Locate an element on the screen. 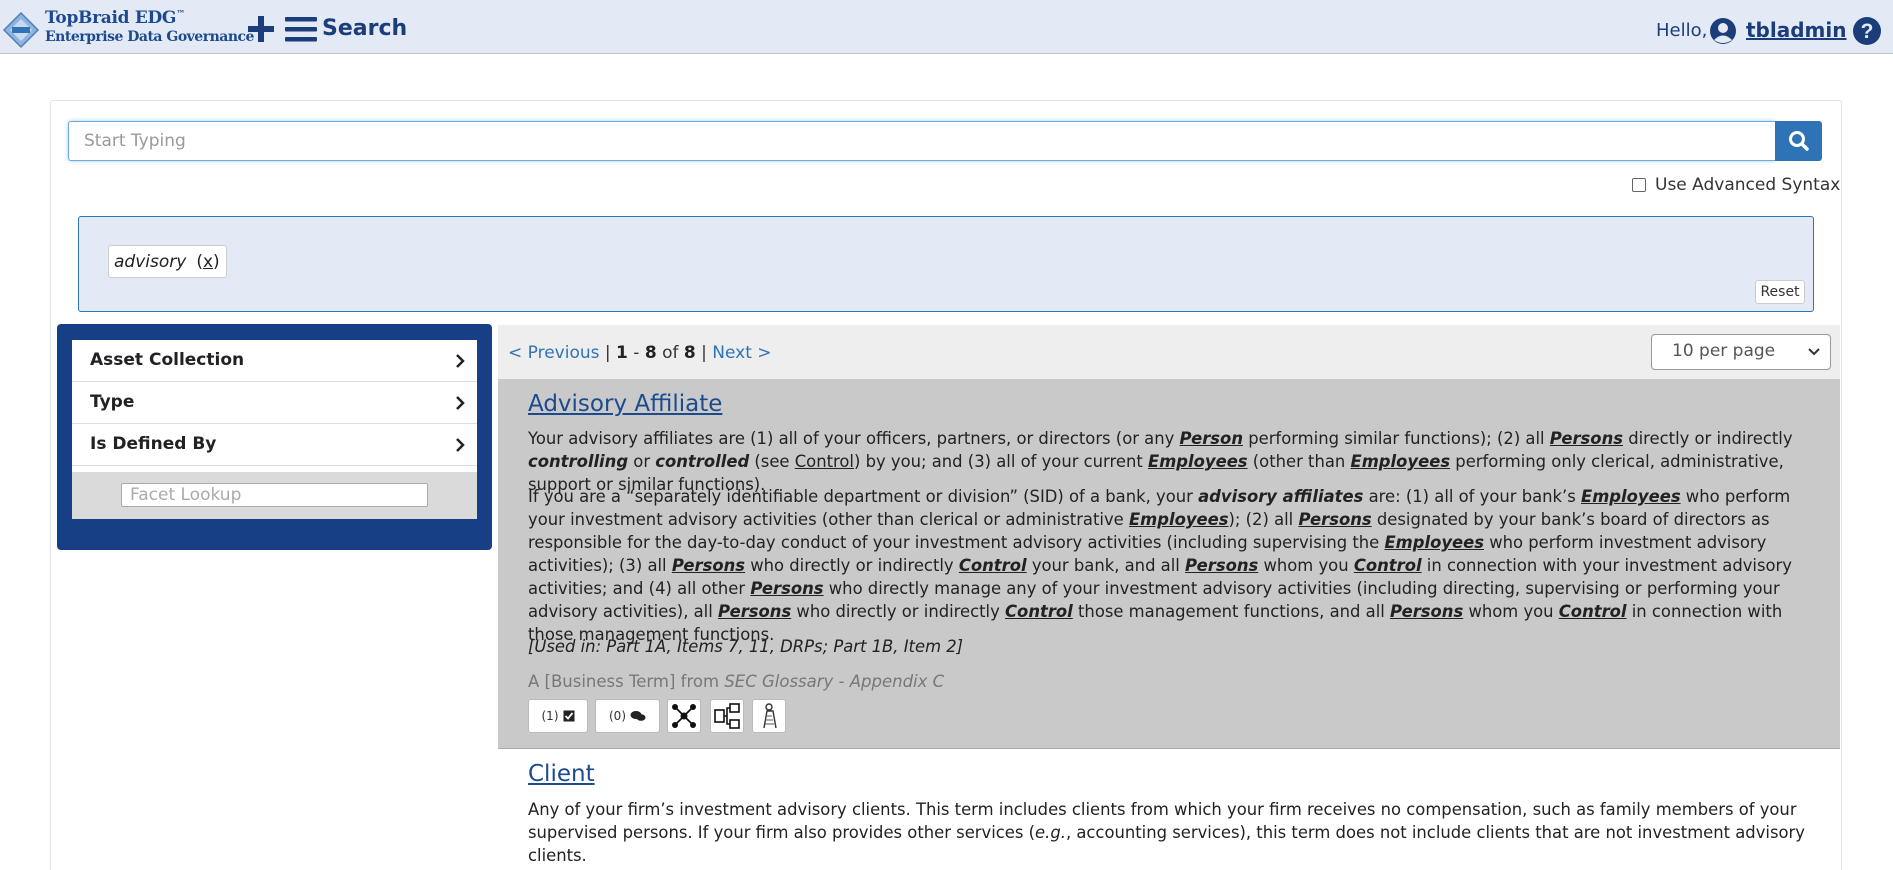 The height and width of the screenshot is (870, 1893). advanced-syntax-label: Use Advanced Syntax is located at coordinates (1748, 185).